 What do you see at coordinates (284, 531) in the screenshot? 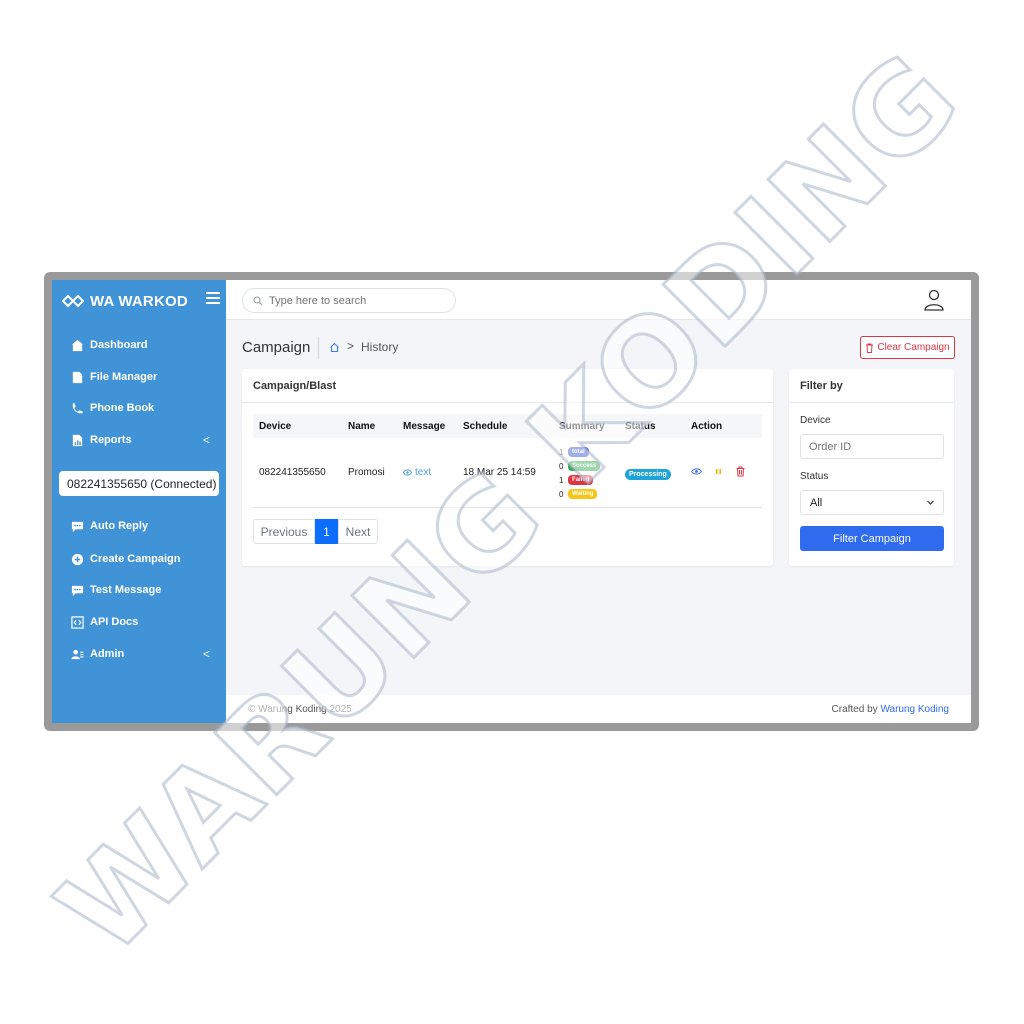
I see `previous-page-button: Previous` at bounding box center [284, 531].